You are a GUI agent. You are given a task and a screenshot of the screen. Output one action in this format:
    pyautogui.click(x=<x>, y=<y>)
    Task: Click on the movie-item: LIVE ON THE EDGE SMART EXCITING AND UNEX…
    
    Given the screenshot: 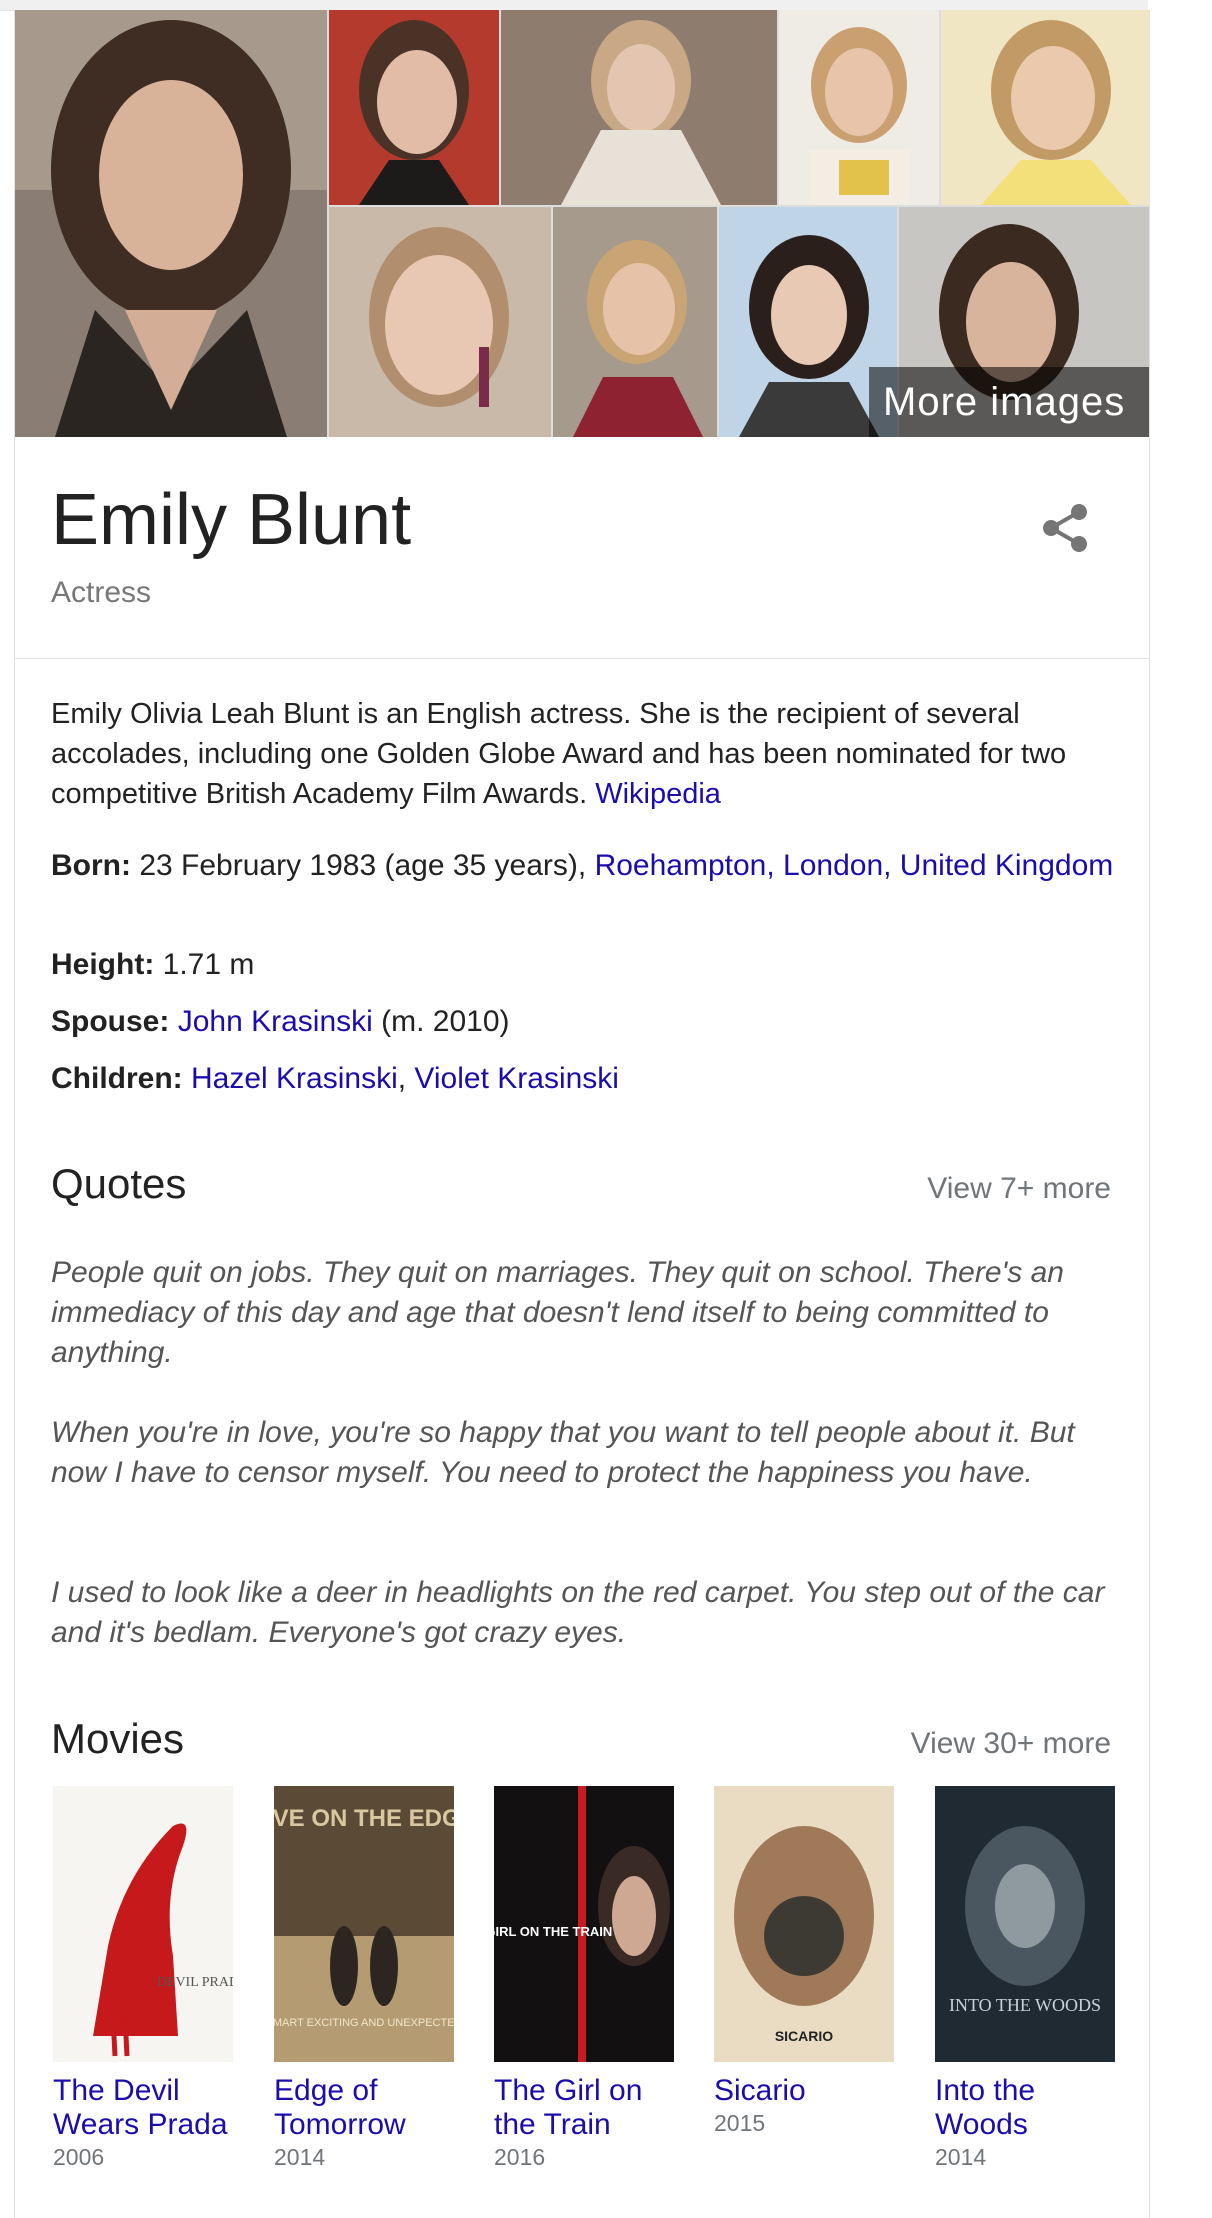 What is the action you would take?
    pyautogui.click(x=369, y=1978)
    